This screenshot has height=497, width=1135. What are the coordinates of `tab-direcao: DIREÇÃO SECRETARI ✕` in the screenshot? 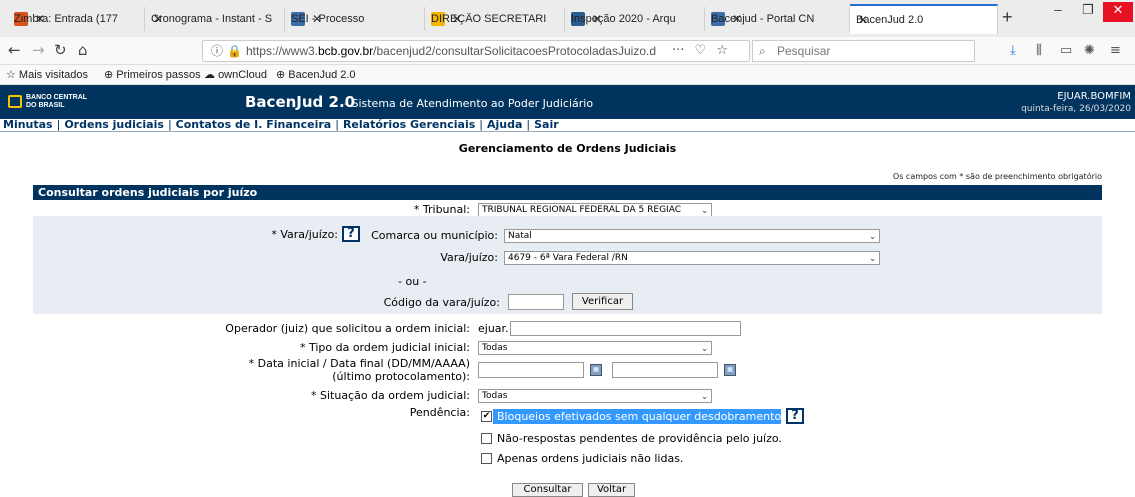 It's located at (495, 19).